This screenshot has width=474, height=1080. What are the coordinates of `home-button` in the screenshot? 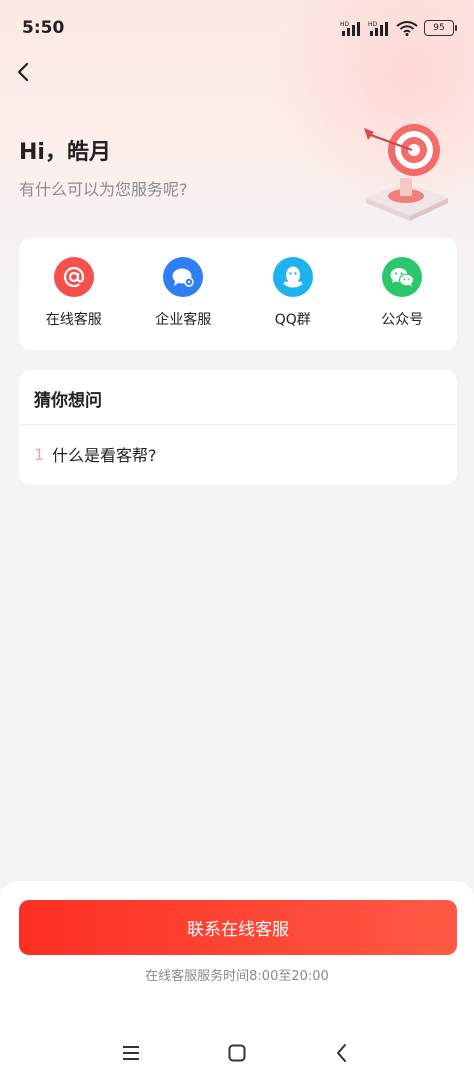 It's located at (237, 1053).